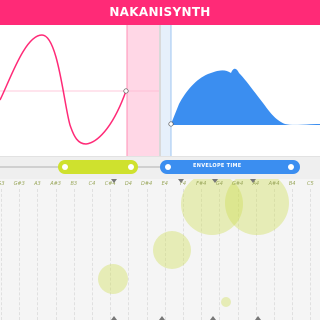 Image resolution: width=320 pixels, height=320 pixels. I want to click on envelope-time-slider: ENVELOPE TIME, so click(240, 167).